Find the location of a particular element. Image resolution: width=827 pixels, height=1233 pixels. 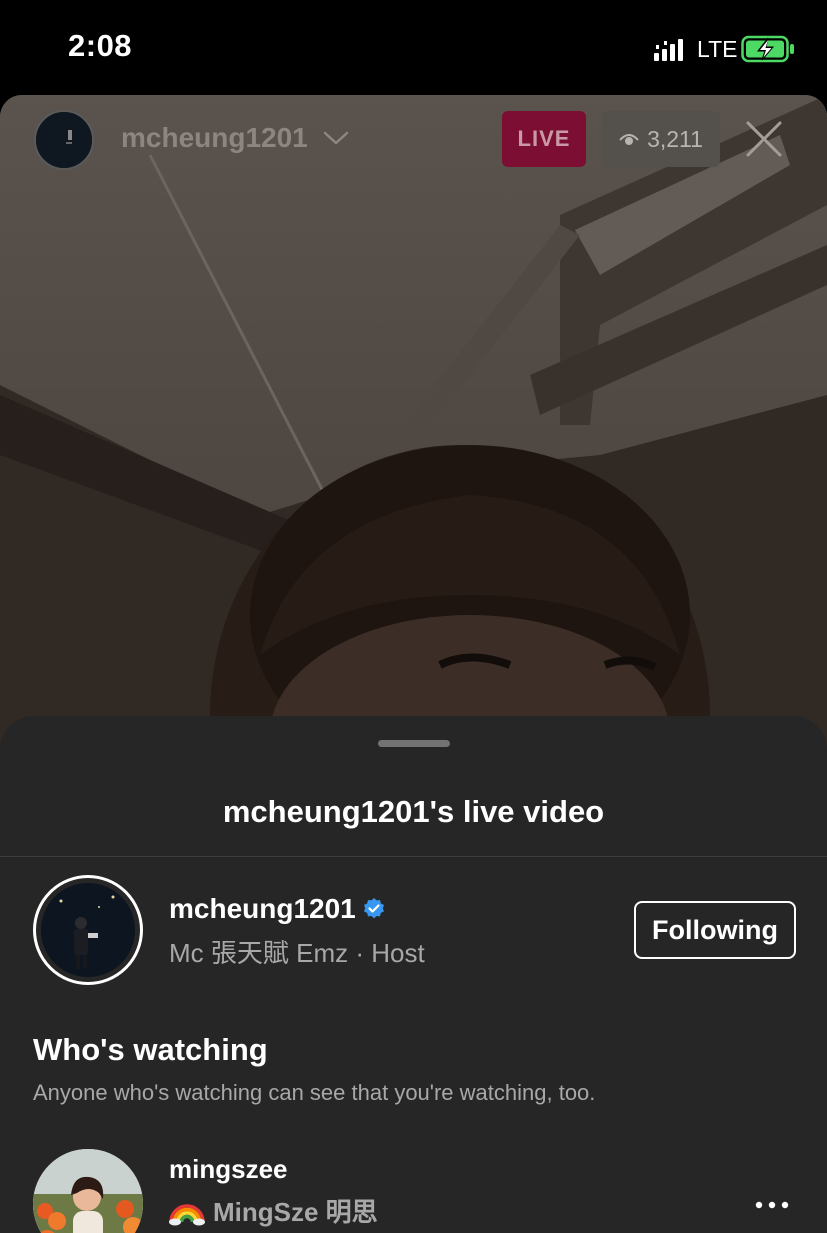

viewer-avatar-photo is located at coordinates (88, 1191).